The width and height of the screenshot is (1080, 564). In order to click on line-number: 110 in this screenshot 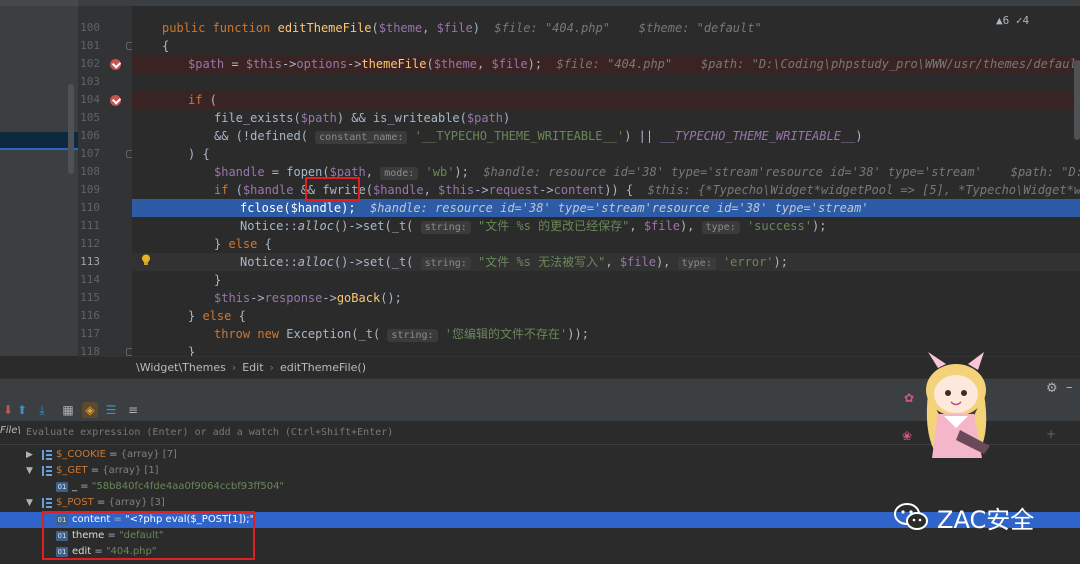, I will do `click(90, 207)`.